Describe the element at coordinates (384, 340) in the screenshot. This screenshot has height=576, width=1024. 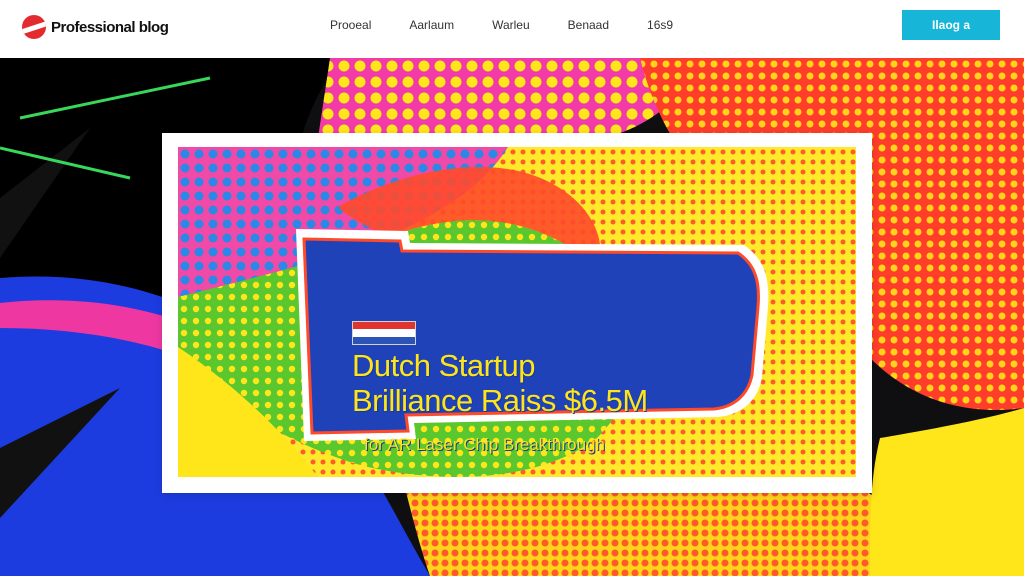
I see `flag-stripe-blue` at that location.